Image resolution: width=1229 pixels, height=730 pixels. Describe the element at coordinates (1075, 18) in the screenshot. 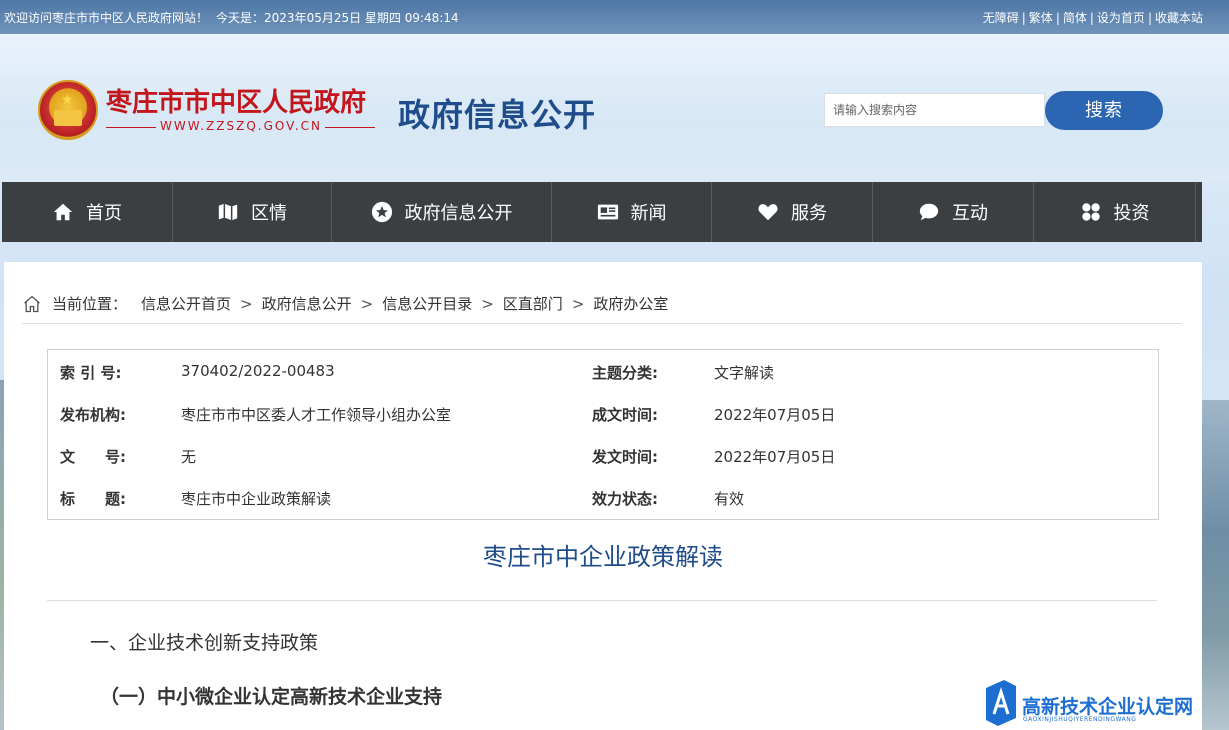

I see `simplified-chinese-link: 简体` at that location.